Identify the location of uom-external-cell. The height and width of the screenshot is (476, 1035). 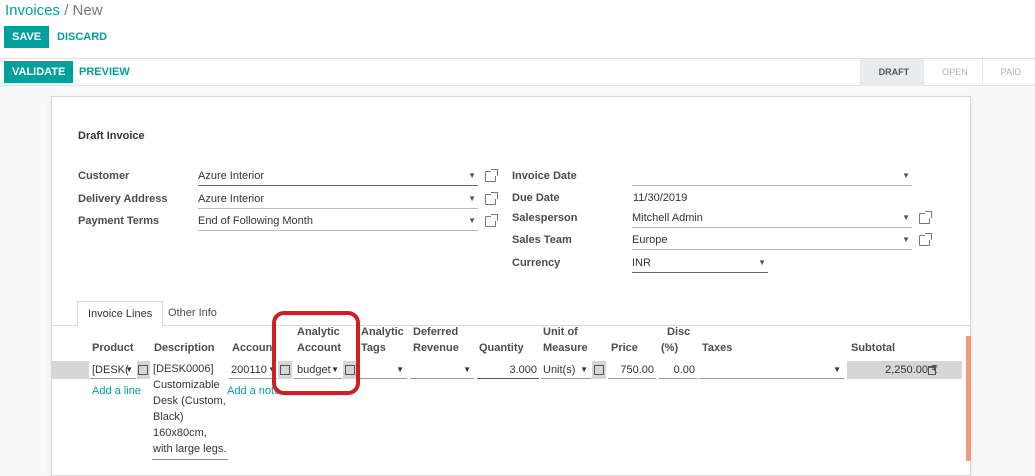
(599, 370).